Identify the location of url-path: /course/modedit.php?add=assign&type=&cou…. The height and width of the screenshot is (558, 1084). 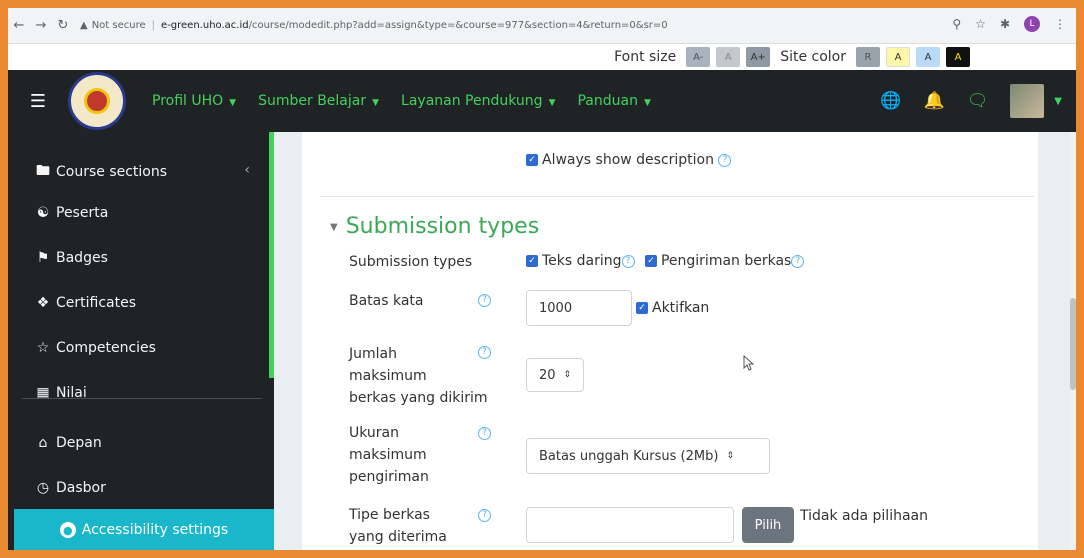
(458, 25).